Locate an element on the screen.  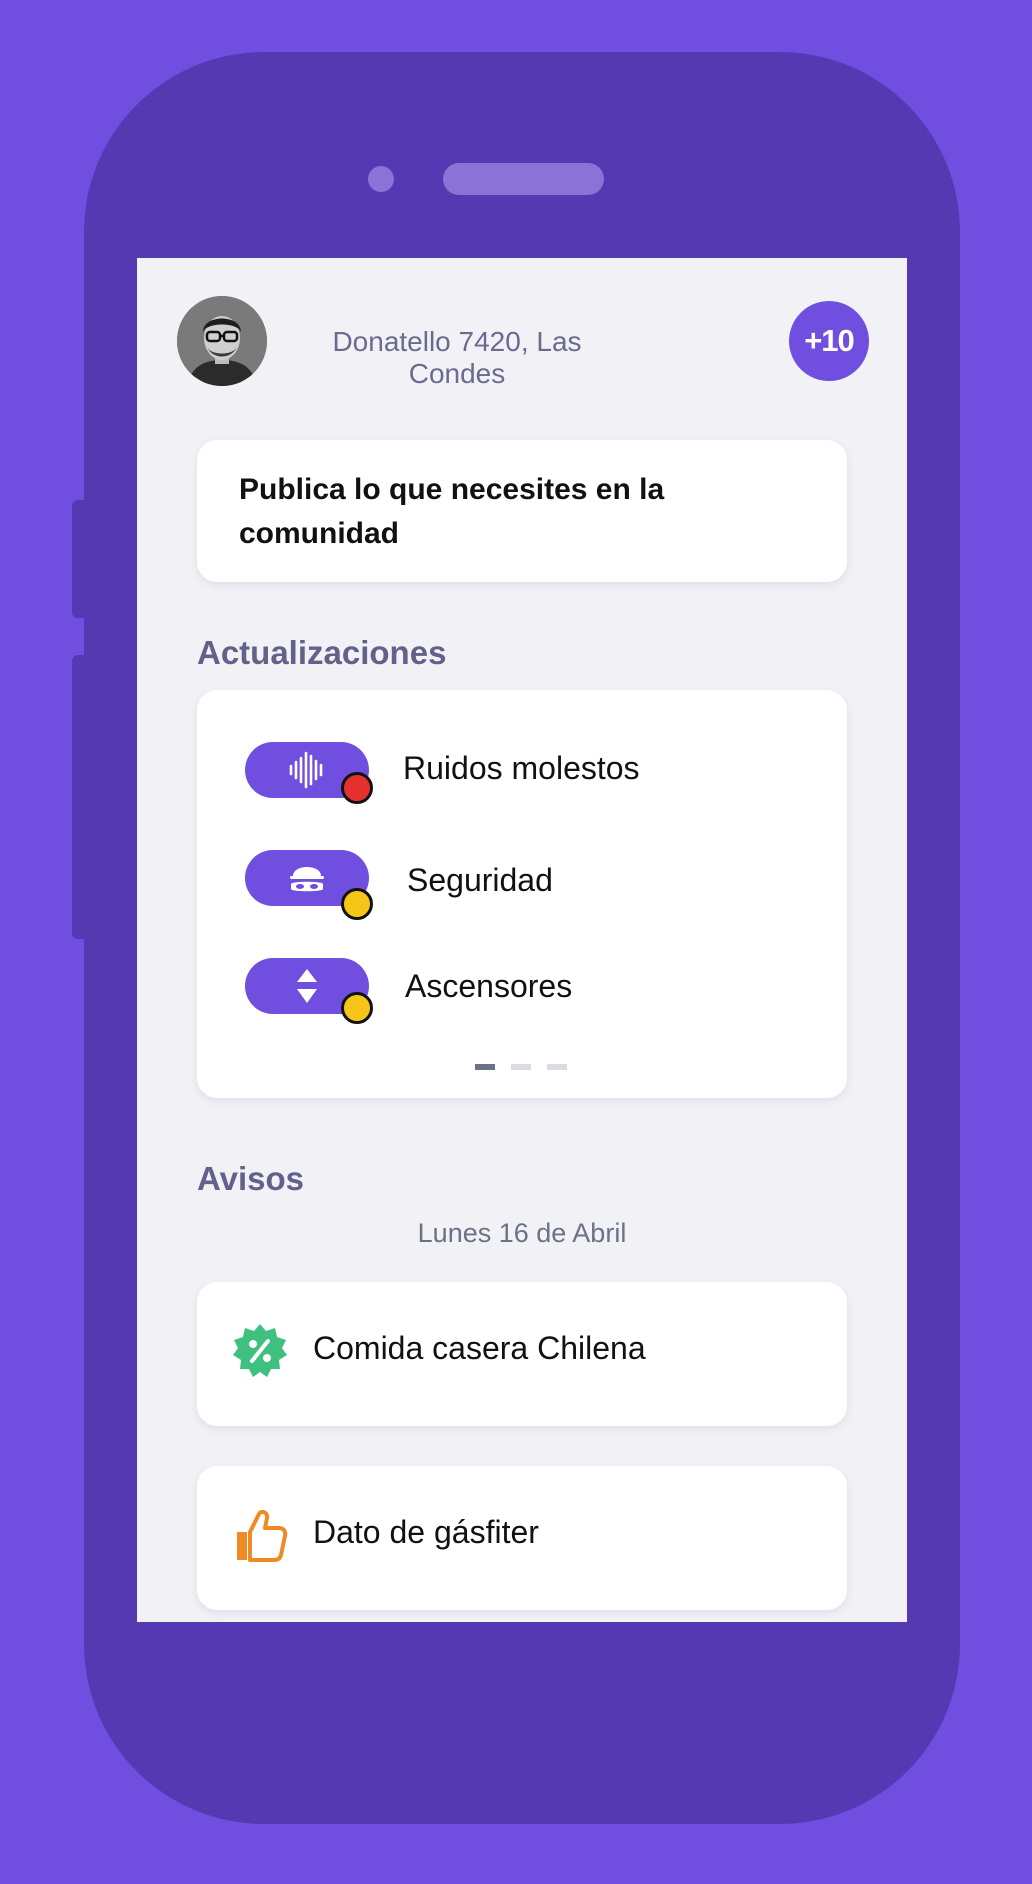
updates-title: Actualizaciones is located at coordinates (322, 652).